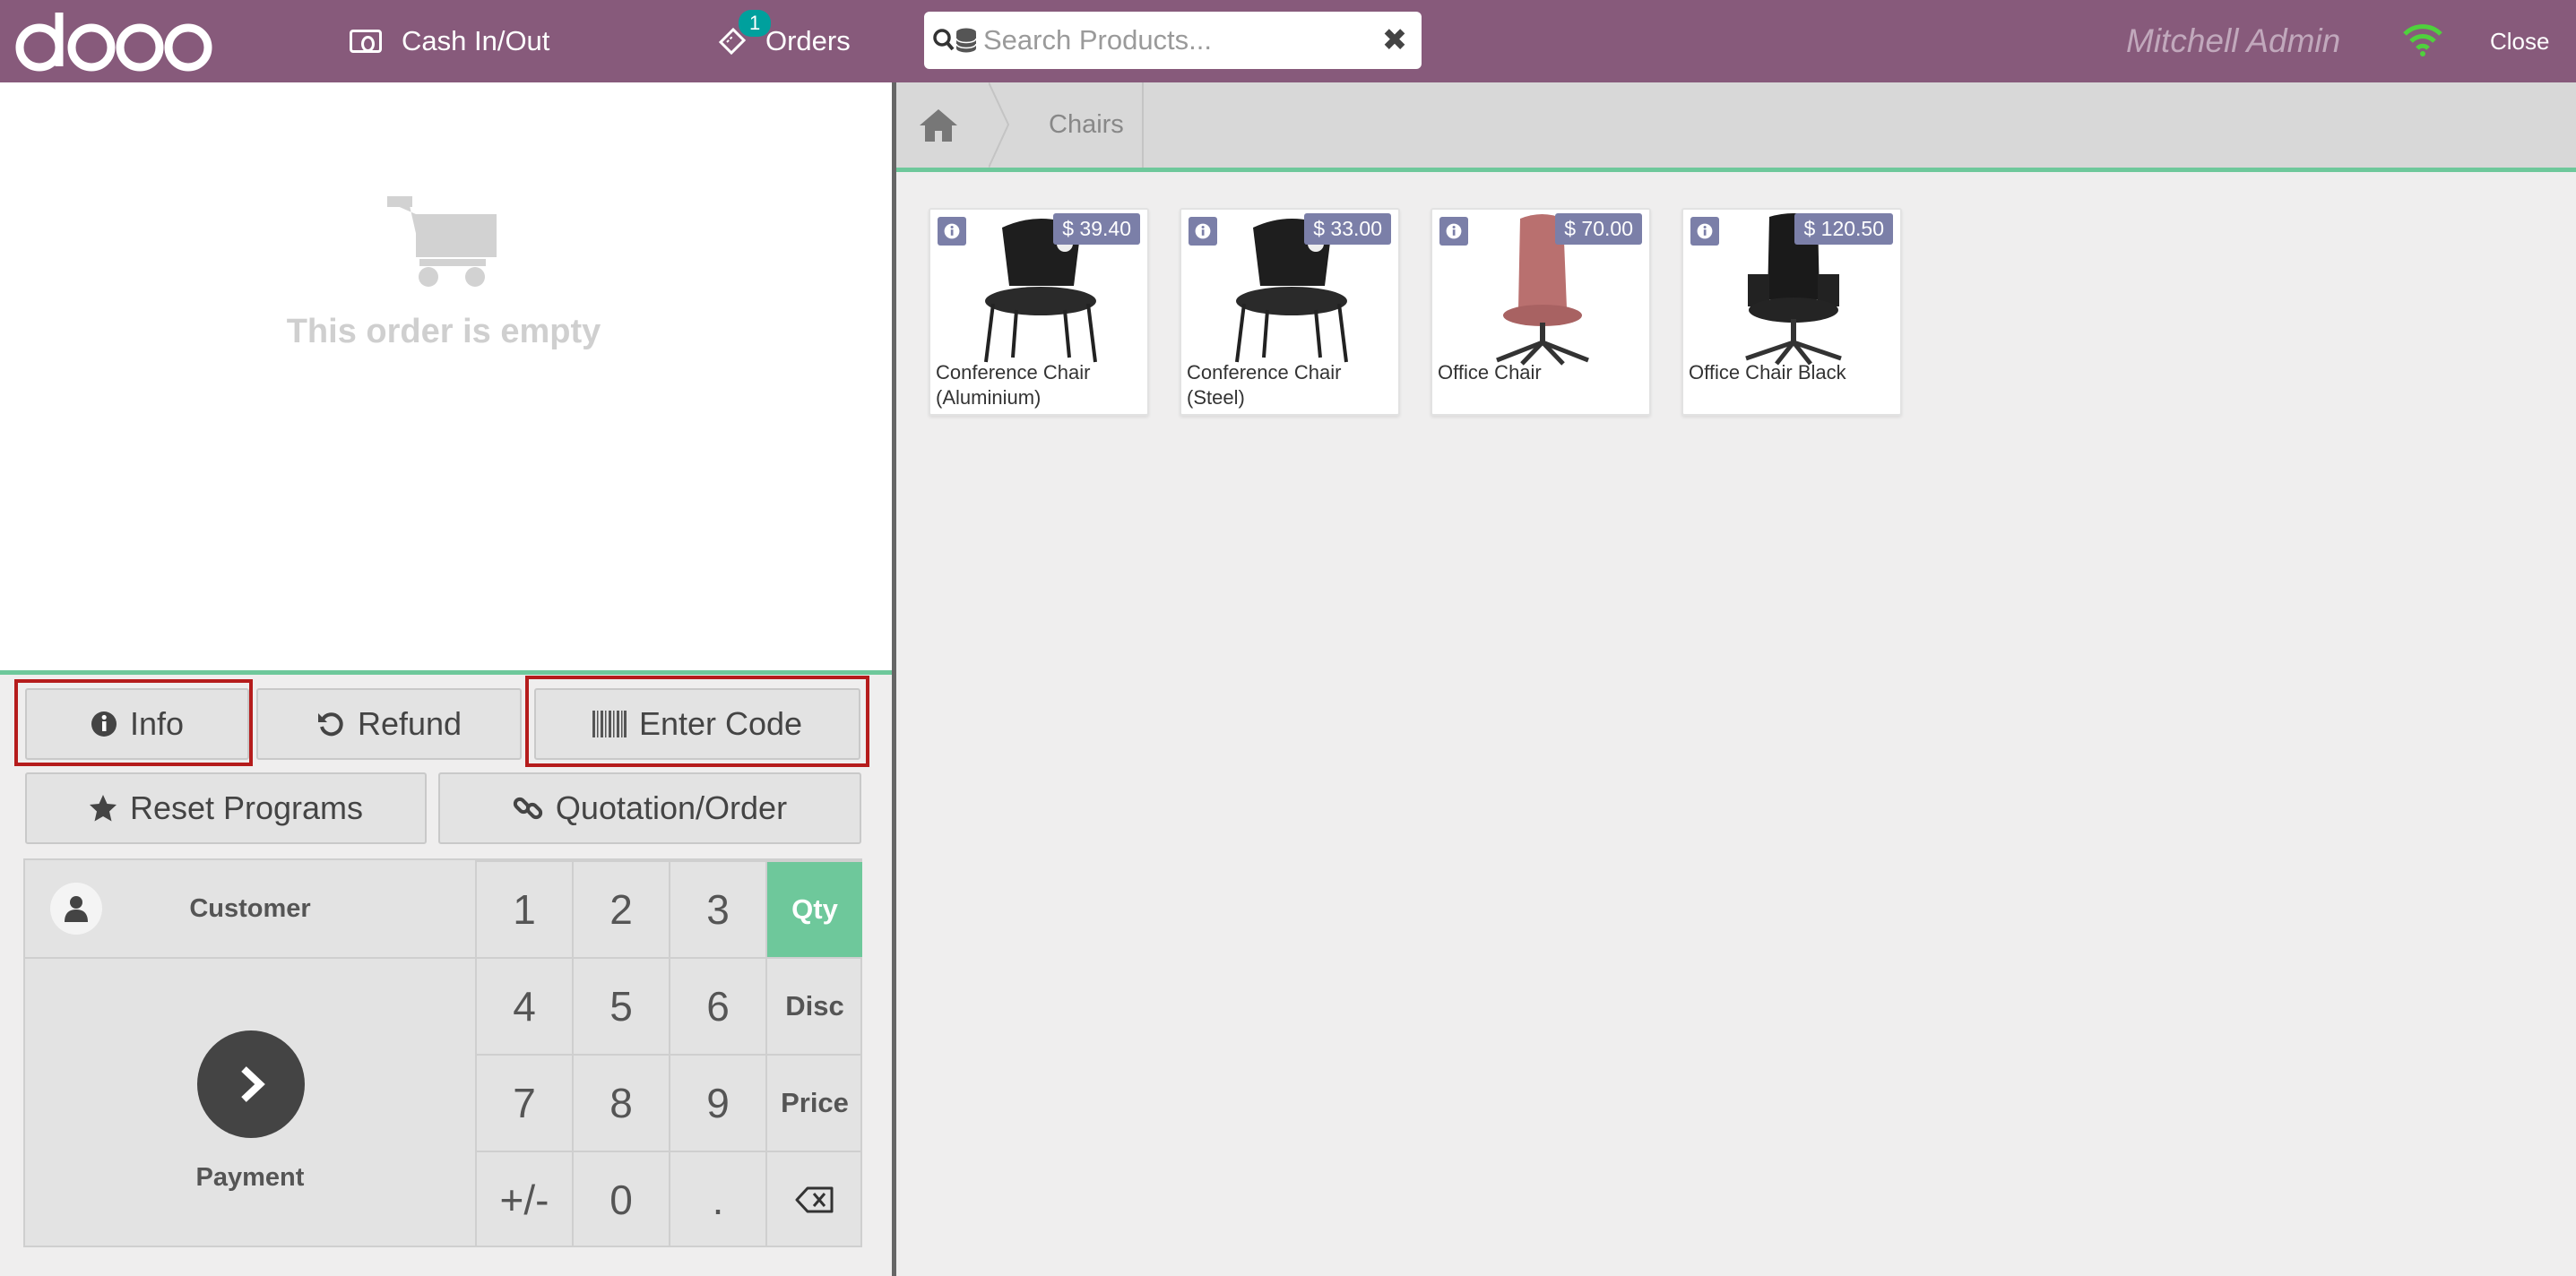 The height and width of the screenshot is (1276, 2576). Describe the element at coordinates (1096, 229) in the screenshot. I see `product-price: $ 39.40` at that location.